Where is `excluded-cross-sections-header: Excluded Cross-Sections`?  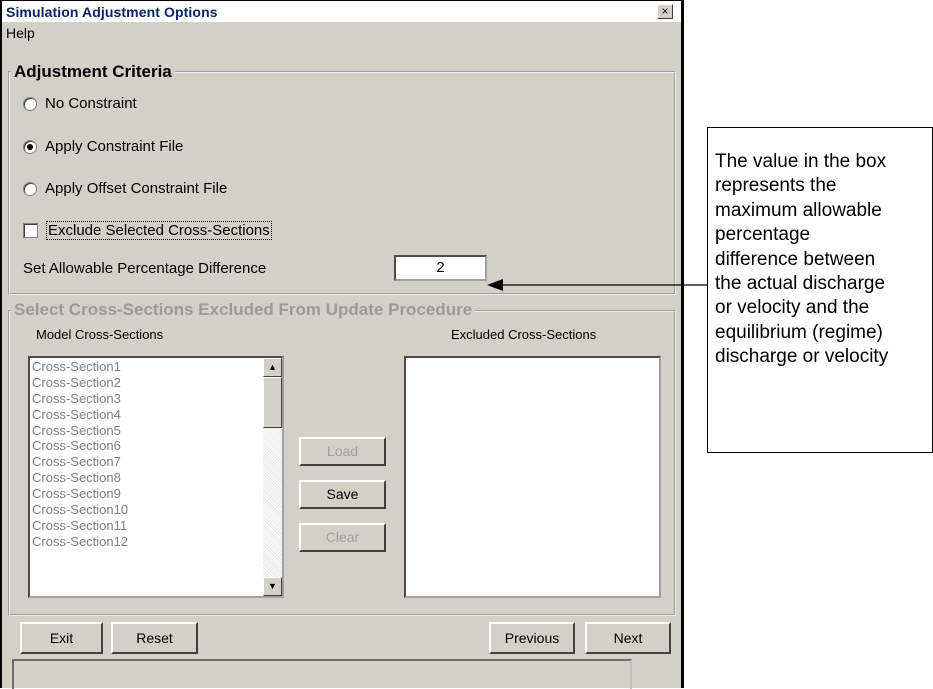
excluded-cross-sections-header: Excluded Cross-Sections is located at coordinates (524, 334).